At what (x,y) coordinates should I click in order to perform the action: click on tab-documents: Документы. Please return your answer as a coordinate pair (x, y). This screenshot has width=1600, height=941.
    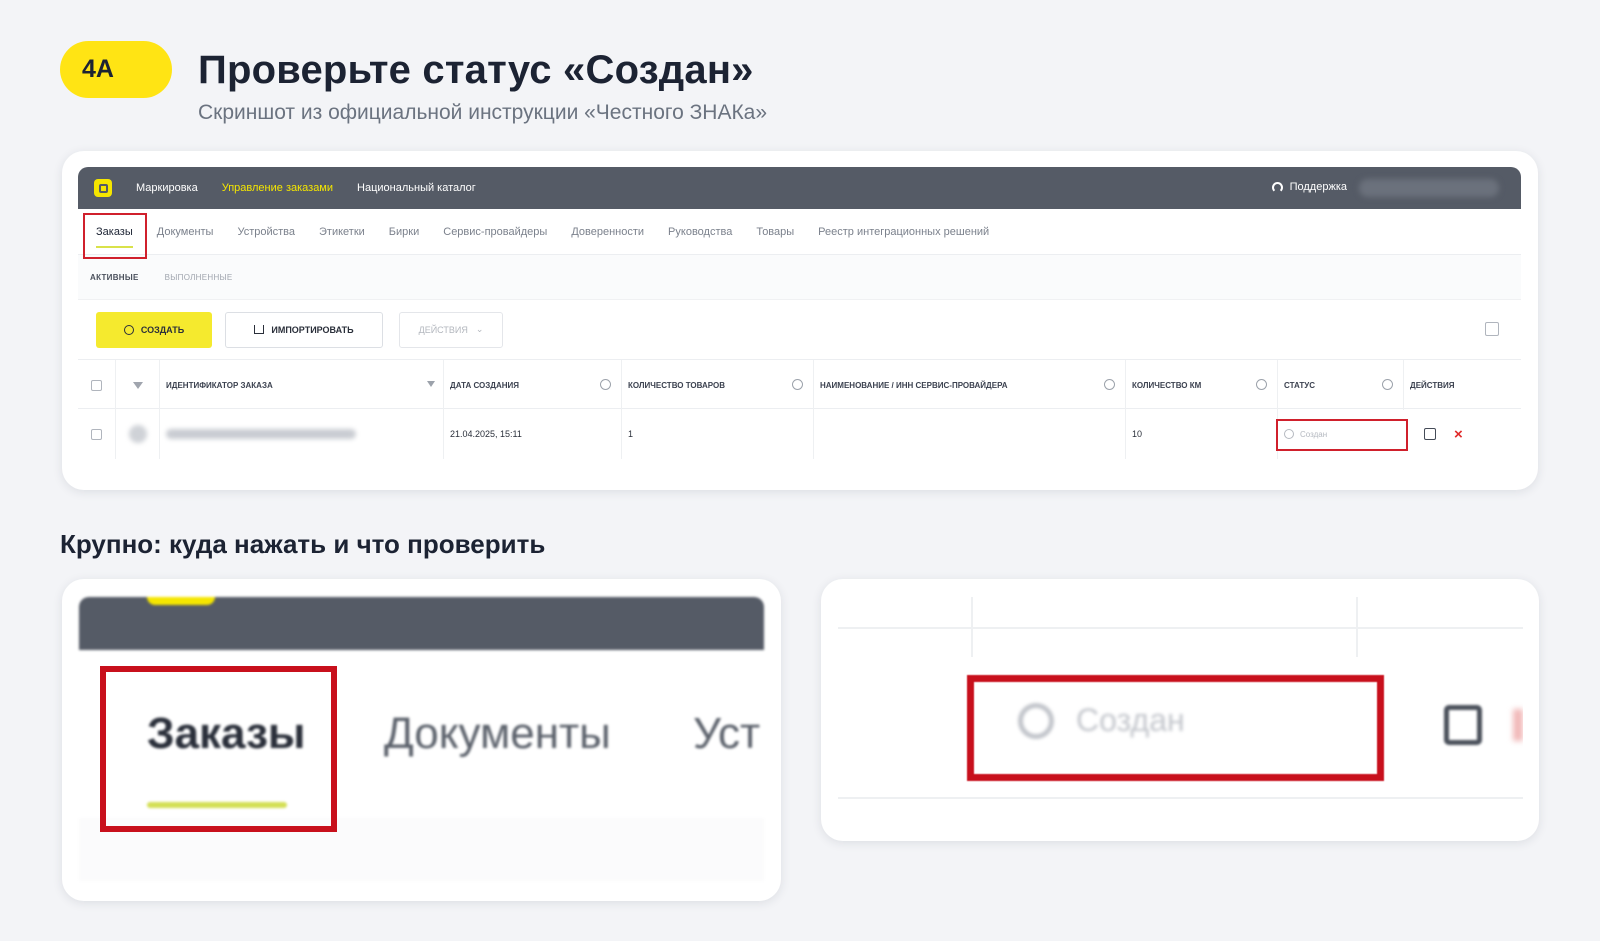
    Looking at the image, I should click on (185, 232).